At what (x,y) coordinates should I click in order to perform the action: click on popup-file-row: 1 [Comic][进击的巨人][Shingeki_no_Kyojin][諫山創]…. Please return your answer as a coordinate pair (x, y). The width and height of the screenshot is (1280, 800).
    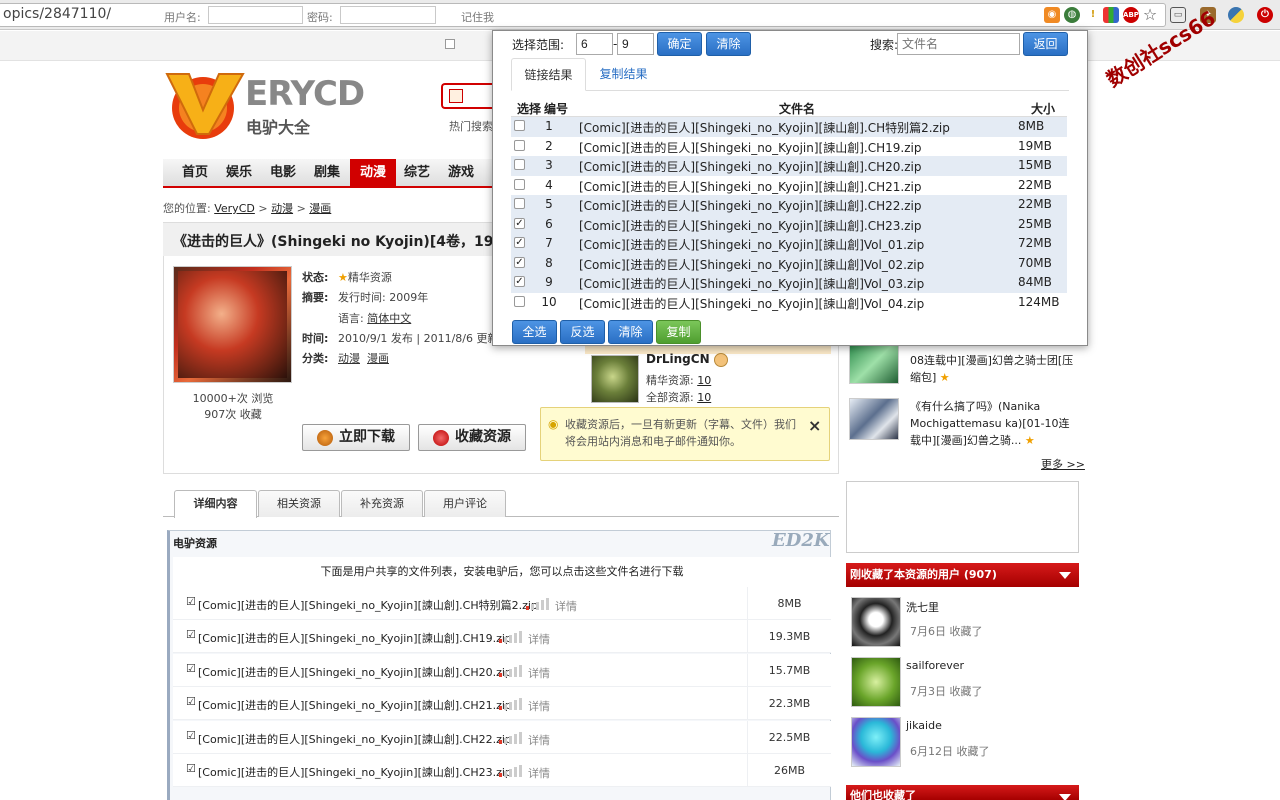
    Looking at the image, I should click on (789, 127).